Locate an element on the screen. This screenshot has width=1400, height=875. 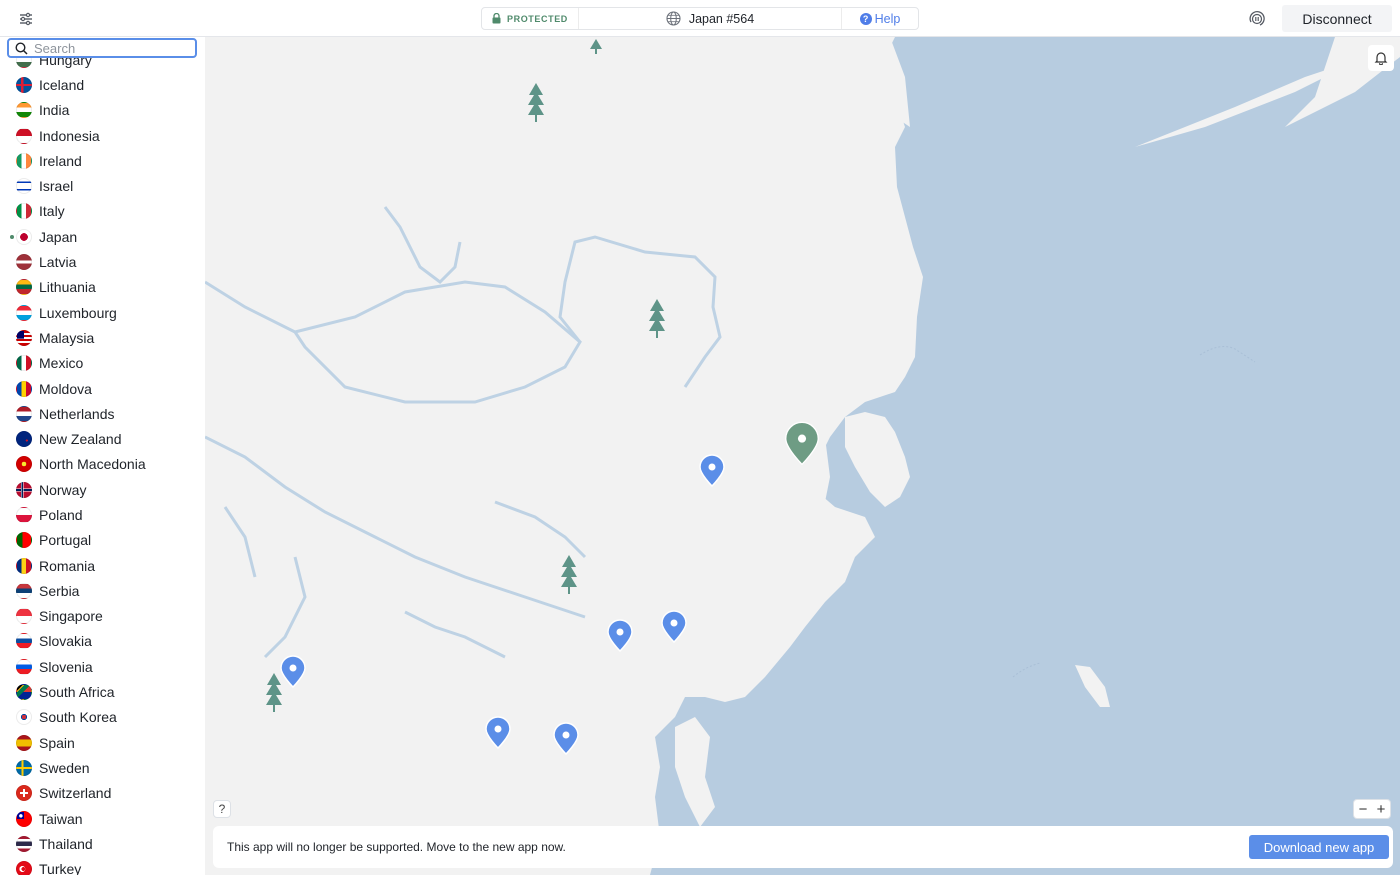
north-macedonia-flag-icon is located at coordinates (24, 464).